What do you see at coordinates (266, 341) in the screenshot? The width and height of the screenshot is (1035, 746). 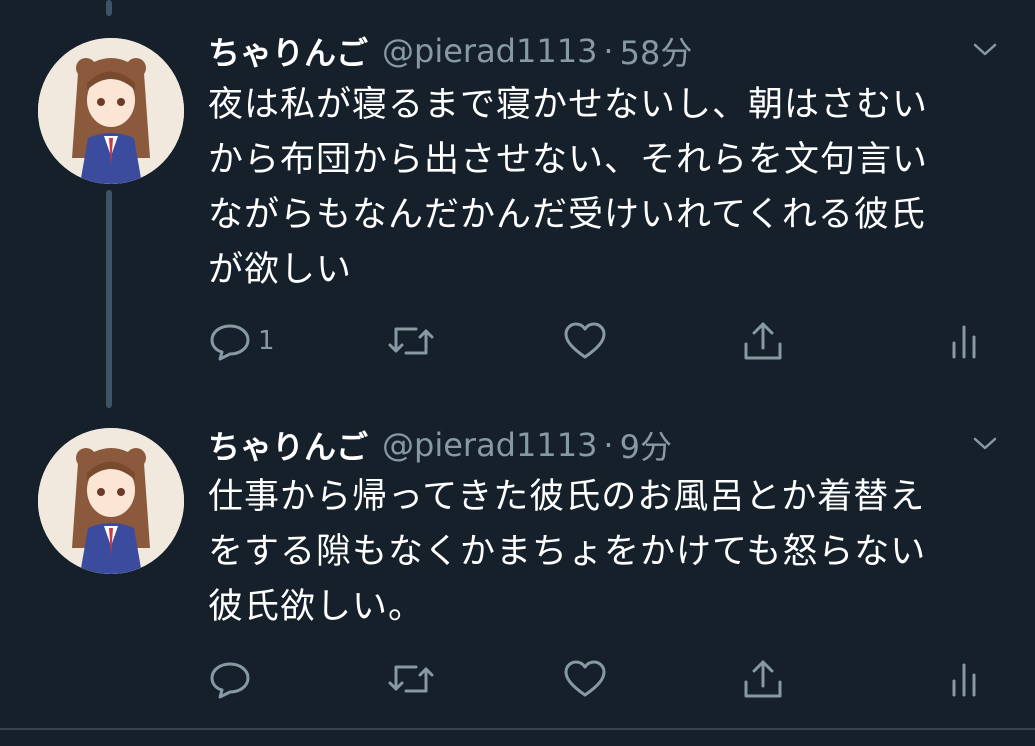 I see `reply-count: 1` at bounding box center [266, 341].